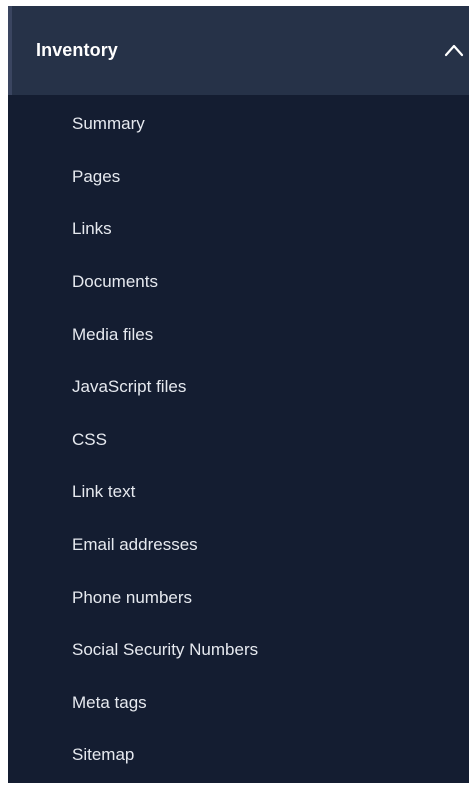 This screenshot has width=469, height=789. What do you see at coordinates (238, 229) in the screenshot?
I see `menu-item-links: Links` at bounding box center [238, 229].